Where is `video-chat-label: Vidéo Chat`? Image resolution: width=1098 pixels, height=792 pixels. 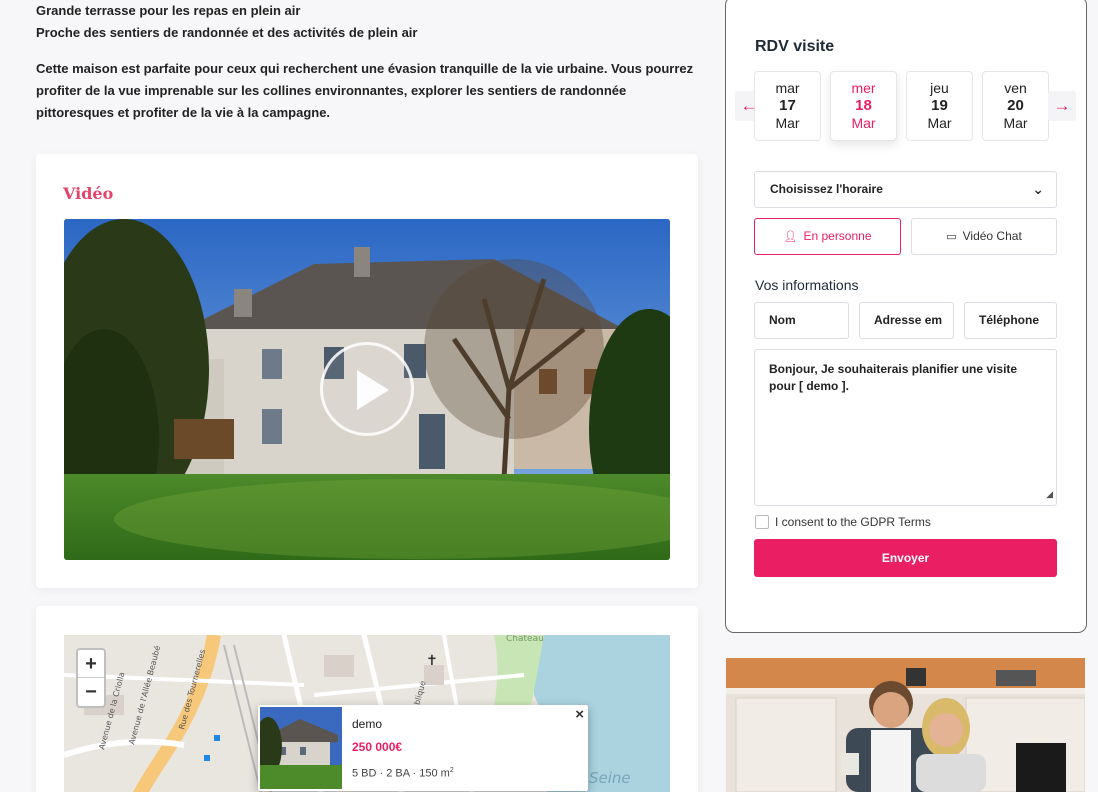 video-chat-label: Vidéo Chat is located at coordinates (992, 236).